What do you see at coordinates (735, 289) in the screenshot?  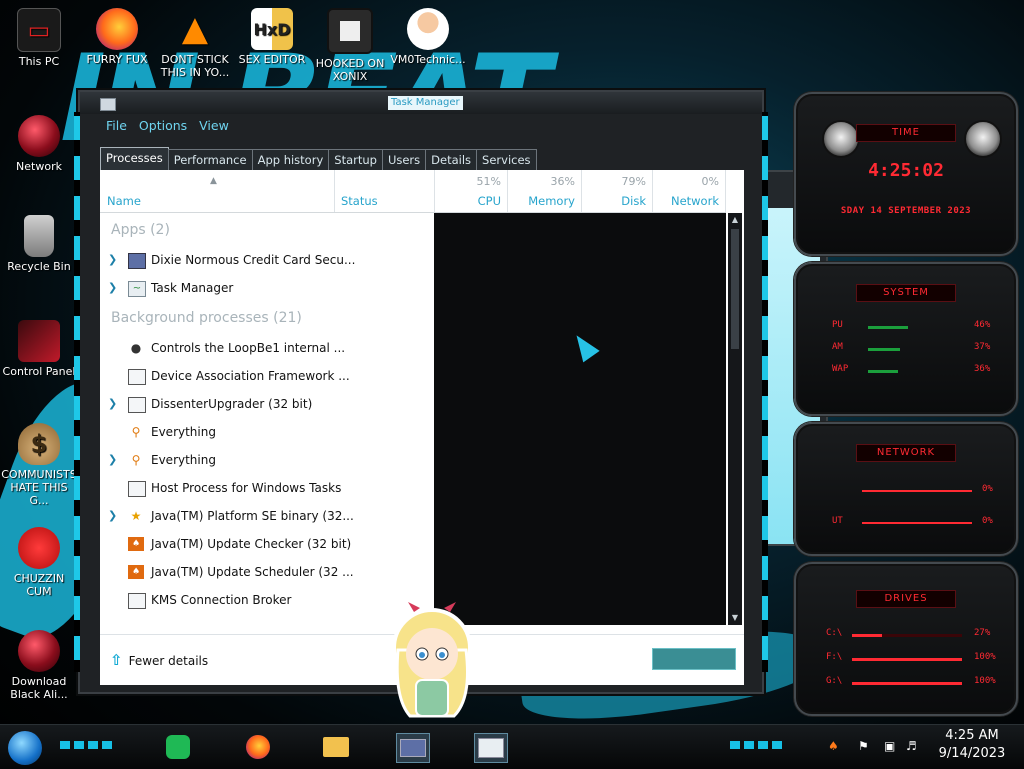 I see `scroll-thumb` at bounding box center [735, 289].